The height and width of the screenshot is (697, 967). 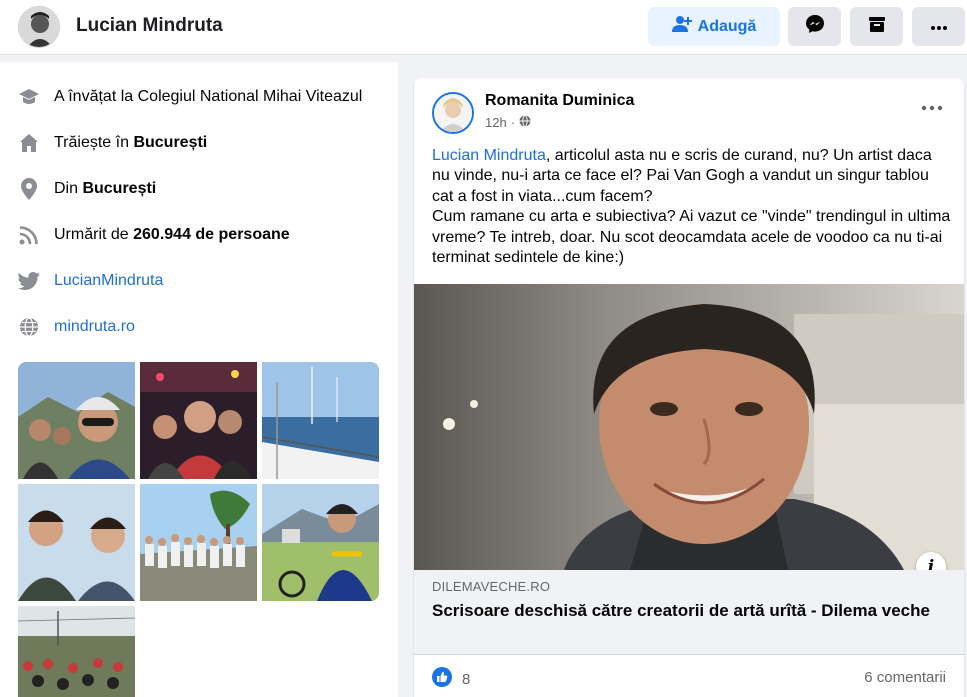 What do you see at coordinates (466, 679) in the screenshot?
I see `likes-count: 8` at bounding box center [466, 679].